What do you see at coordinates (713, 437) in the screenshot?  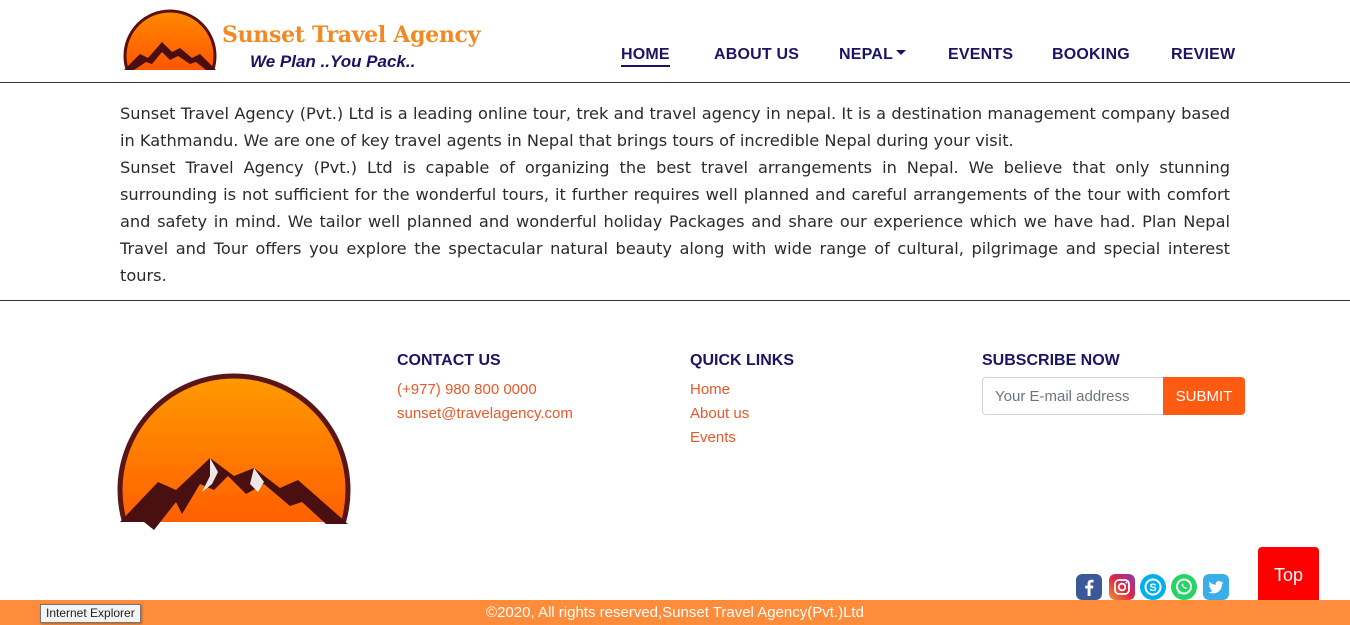 I see `quick-link-events: Events` at bounding box center [713, 437].